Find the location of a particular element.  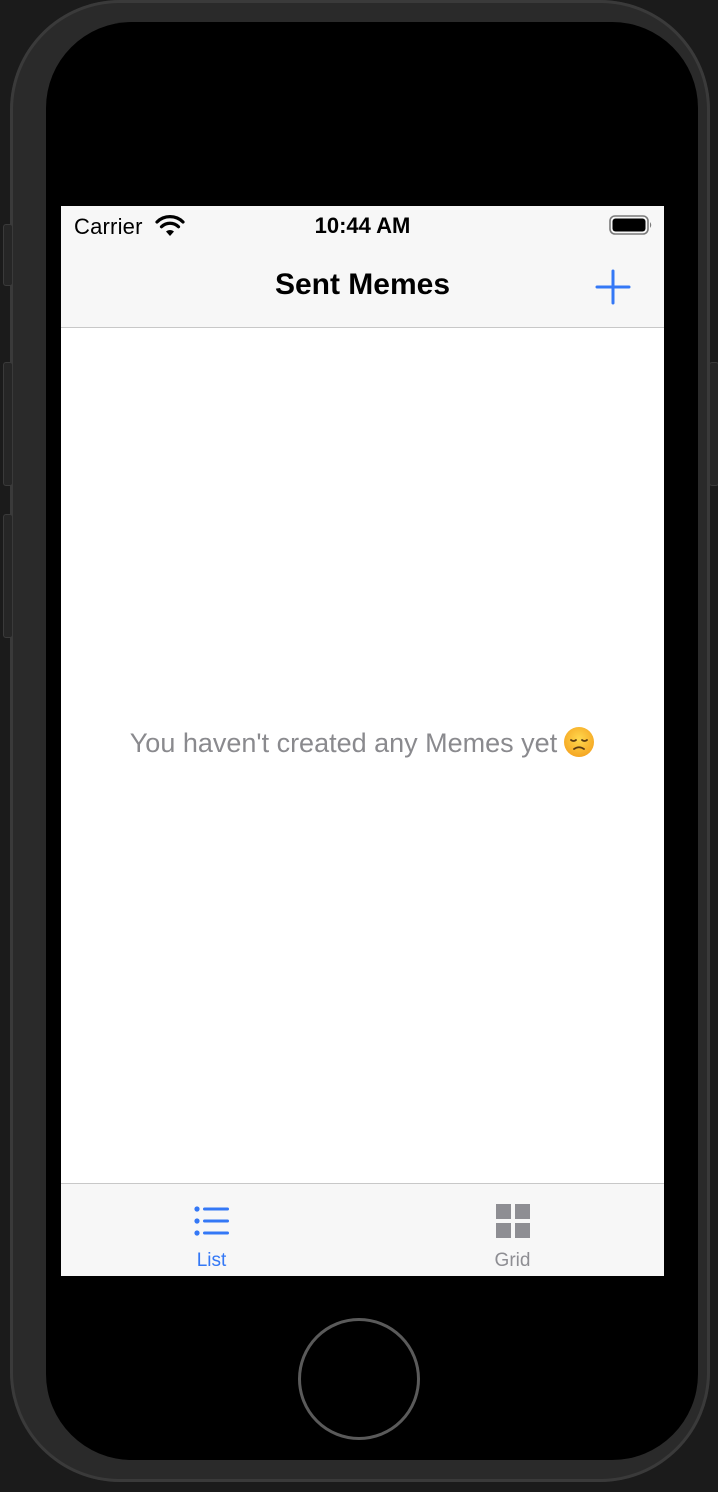

tab-bar: List Grid is located at coordinates (362, 1229).